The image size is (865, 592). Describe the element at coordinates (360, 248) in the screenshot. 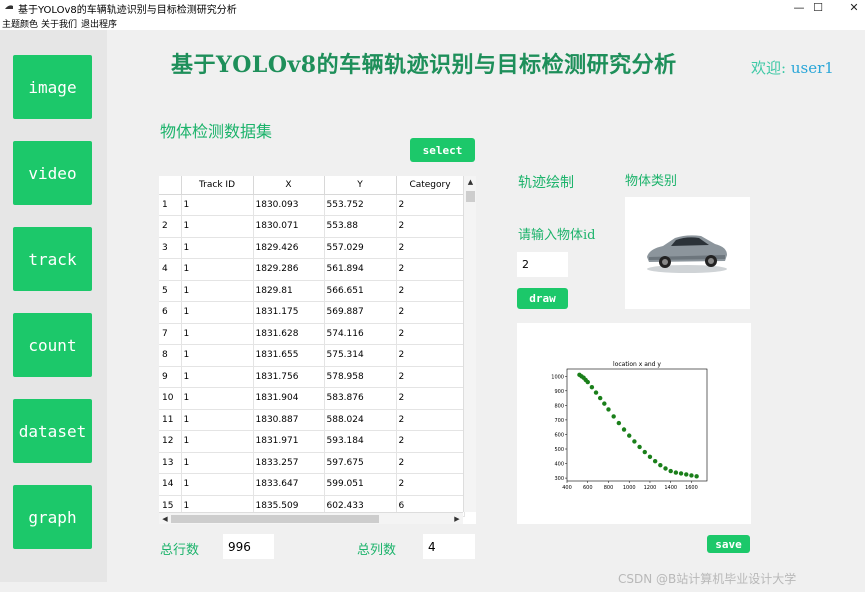

I see `table-cell: 557.029` at that location.